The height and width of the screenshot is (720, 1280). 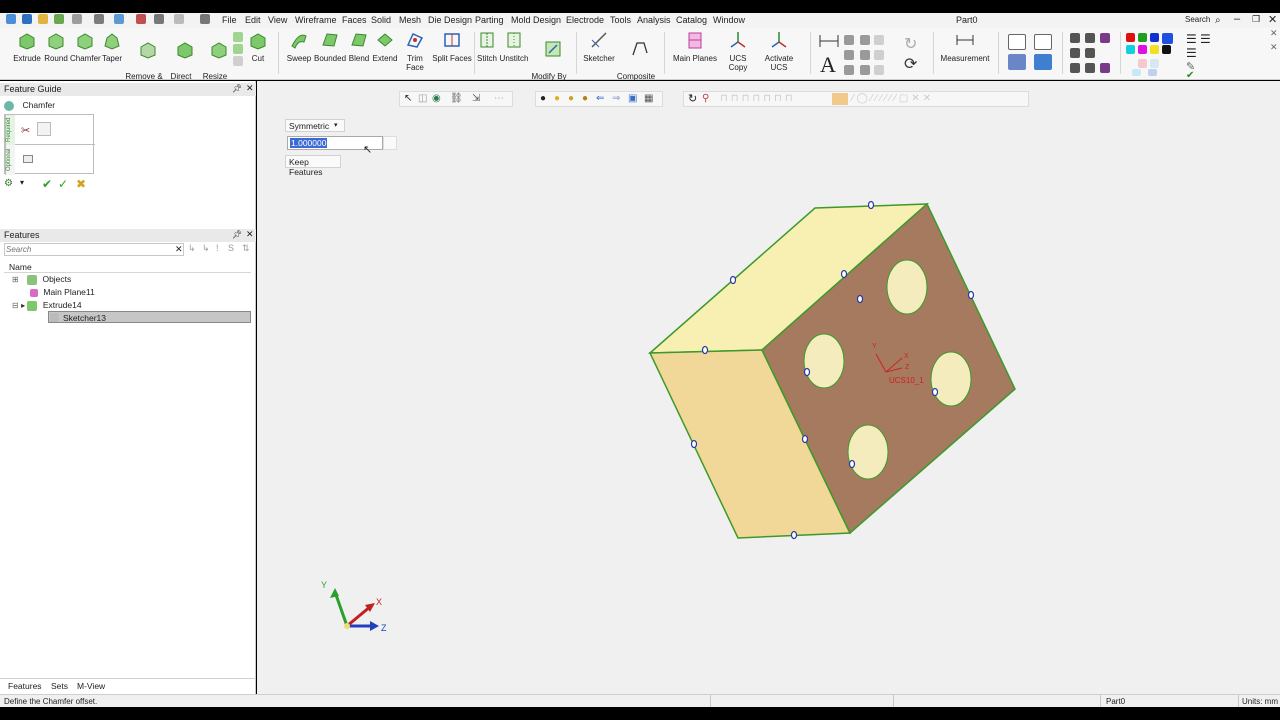 I want to click on undo-icon, so click(x=159, y=19).